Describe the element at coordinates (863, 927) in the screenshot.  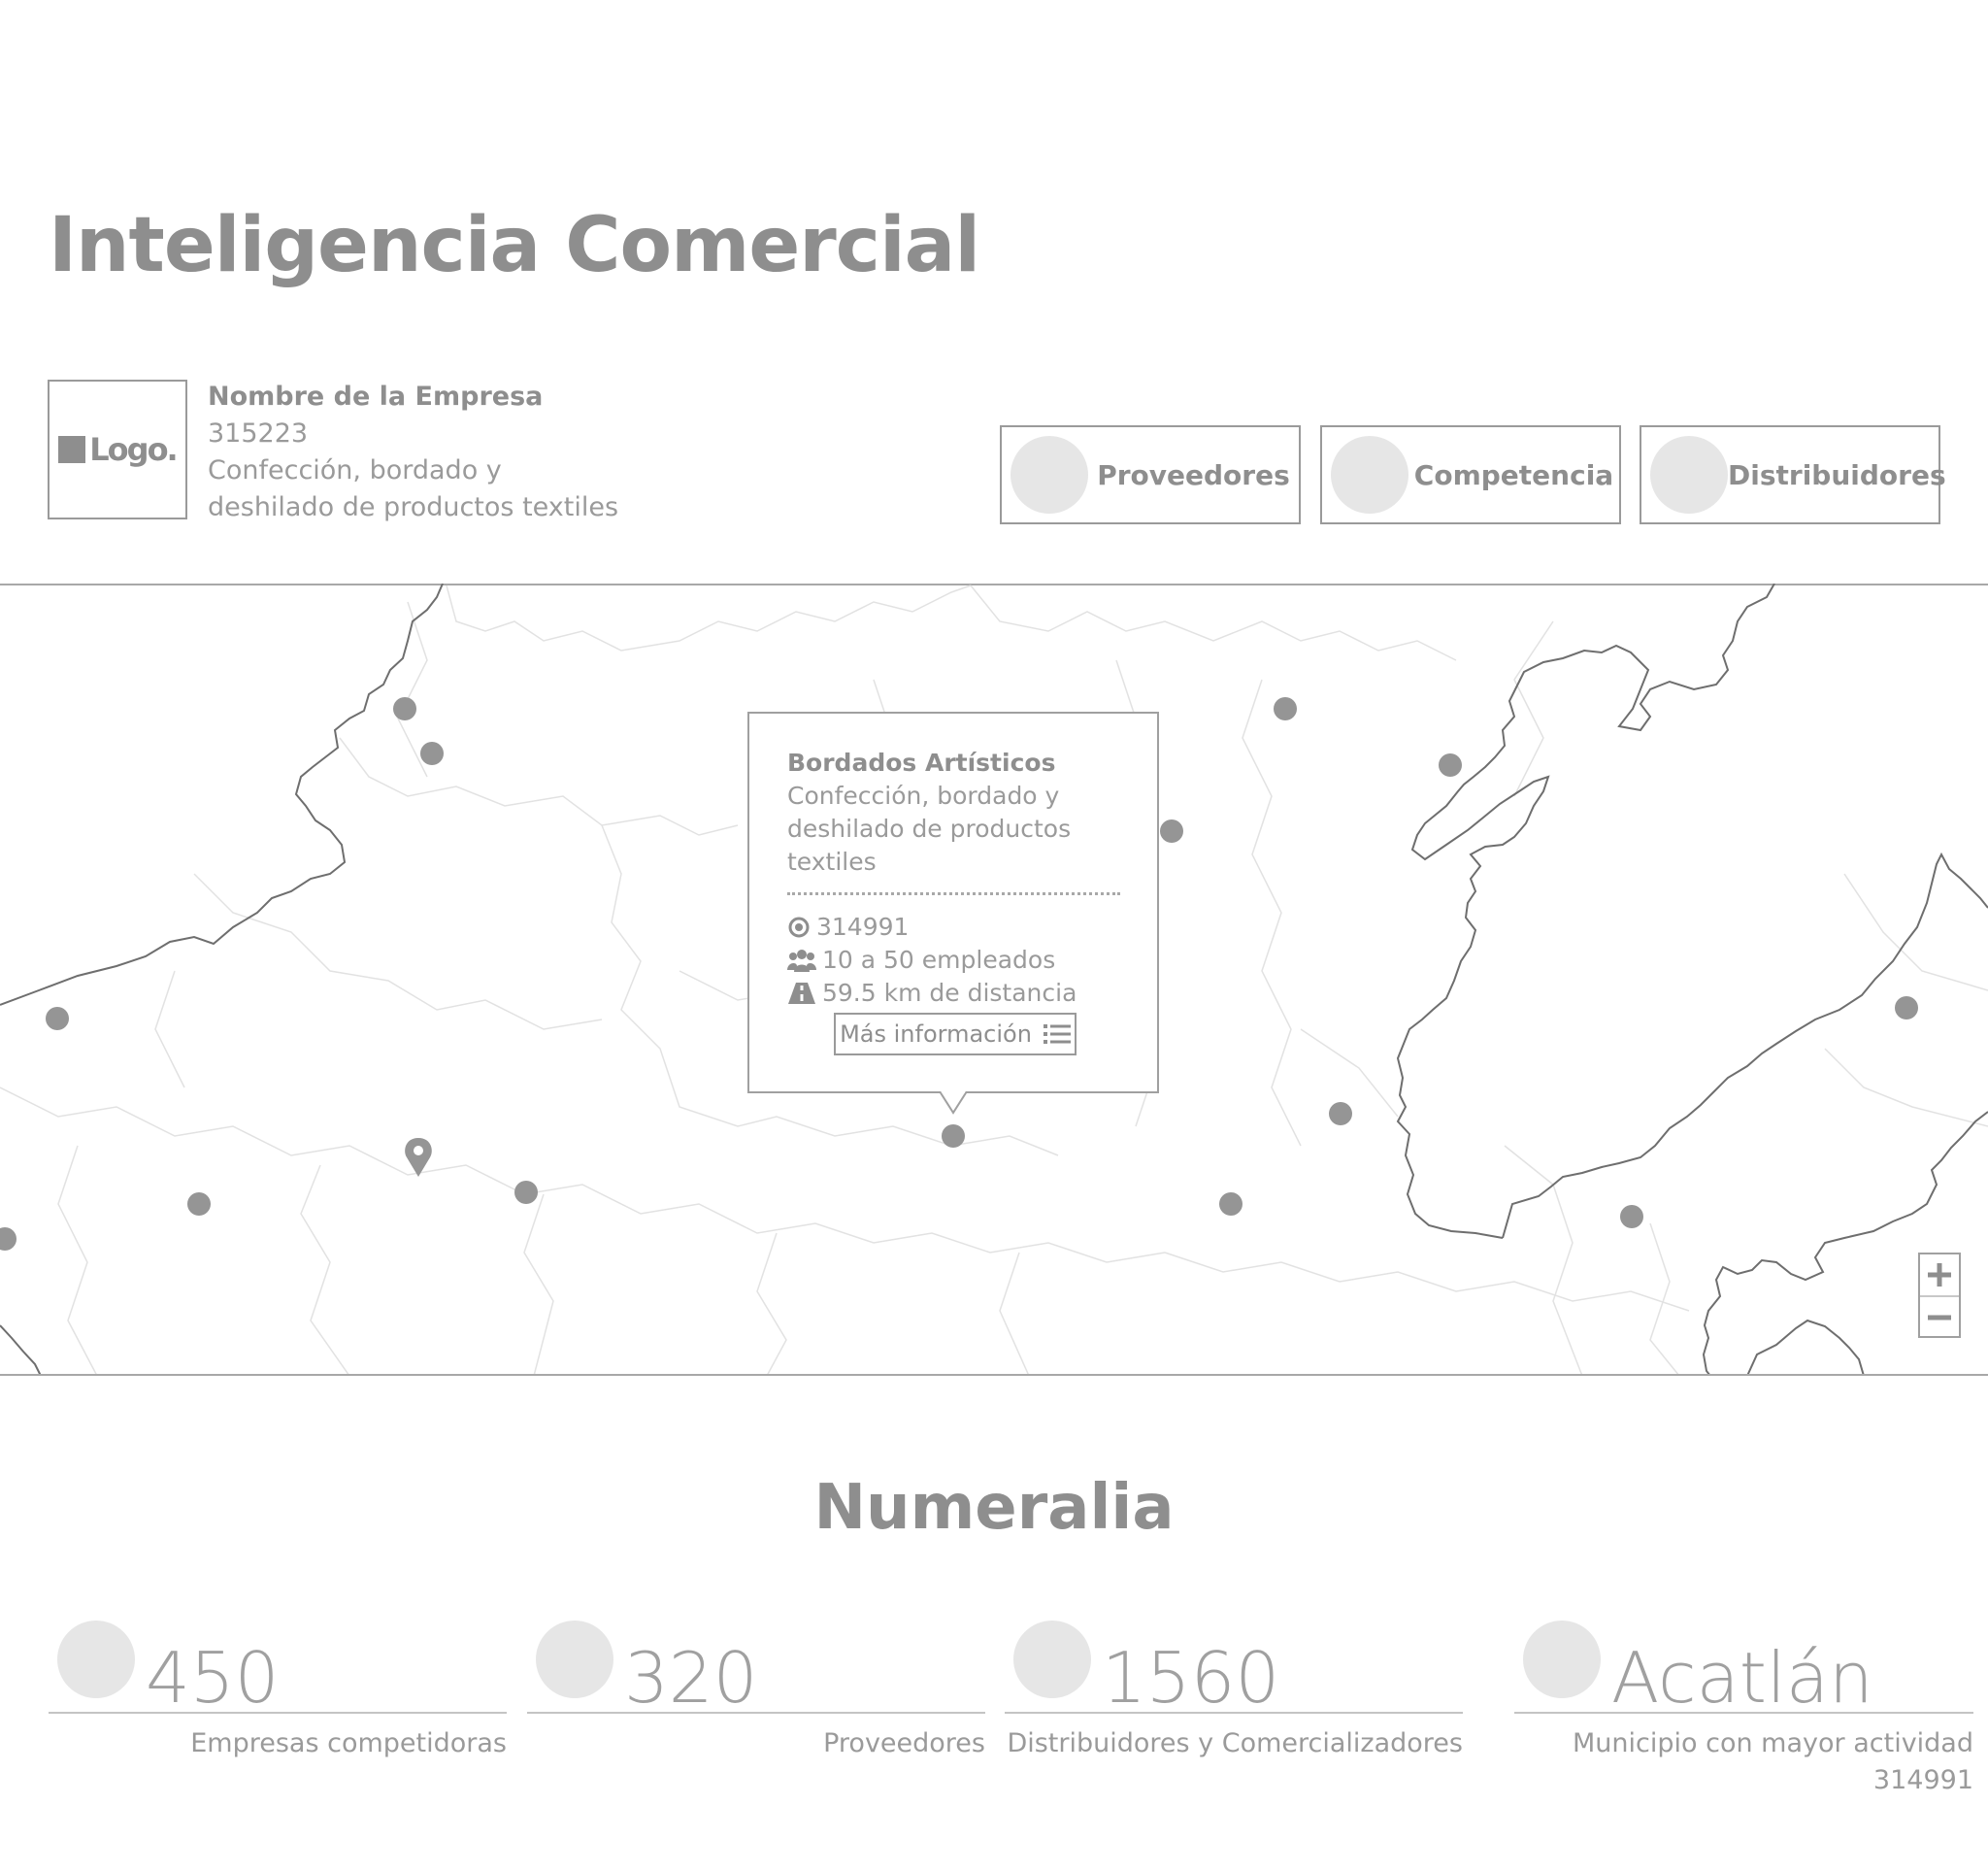
I see `popup-code: 314991` at that location.